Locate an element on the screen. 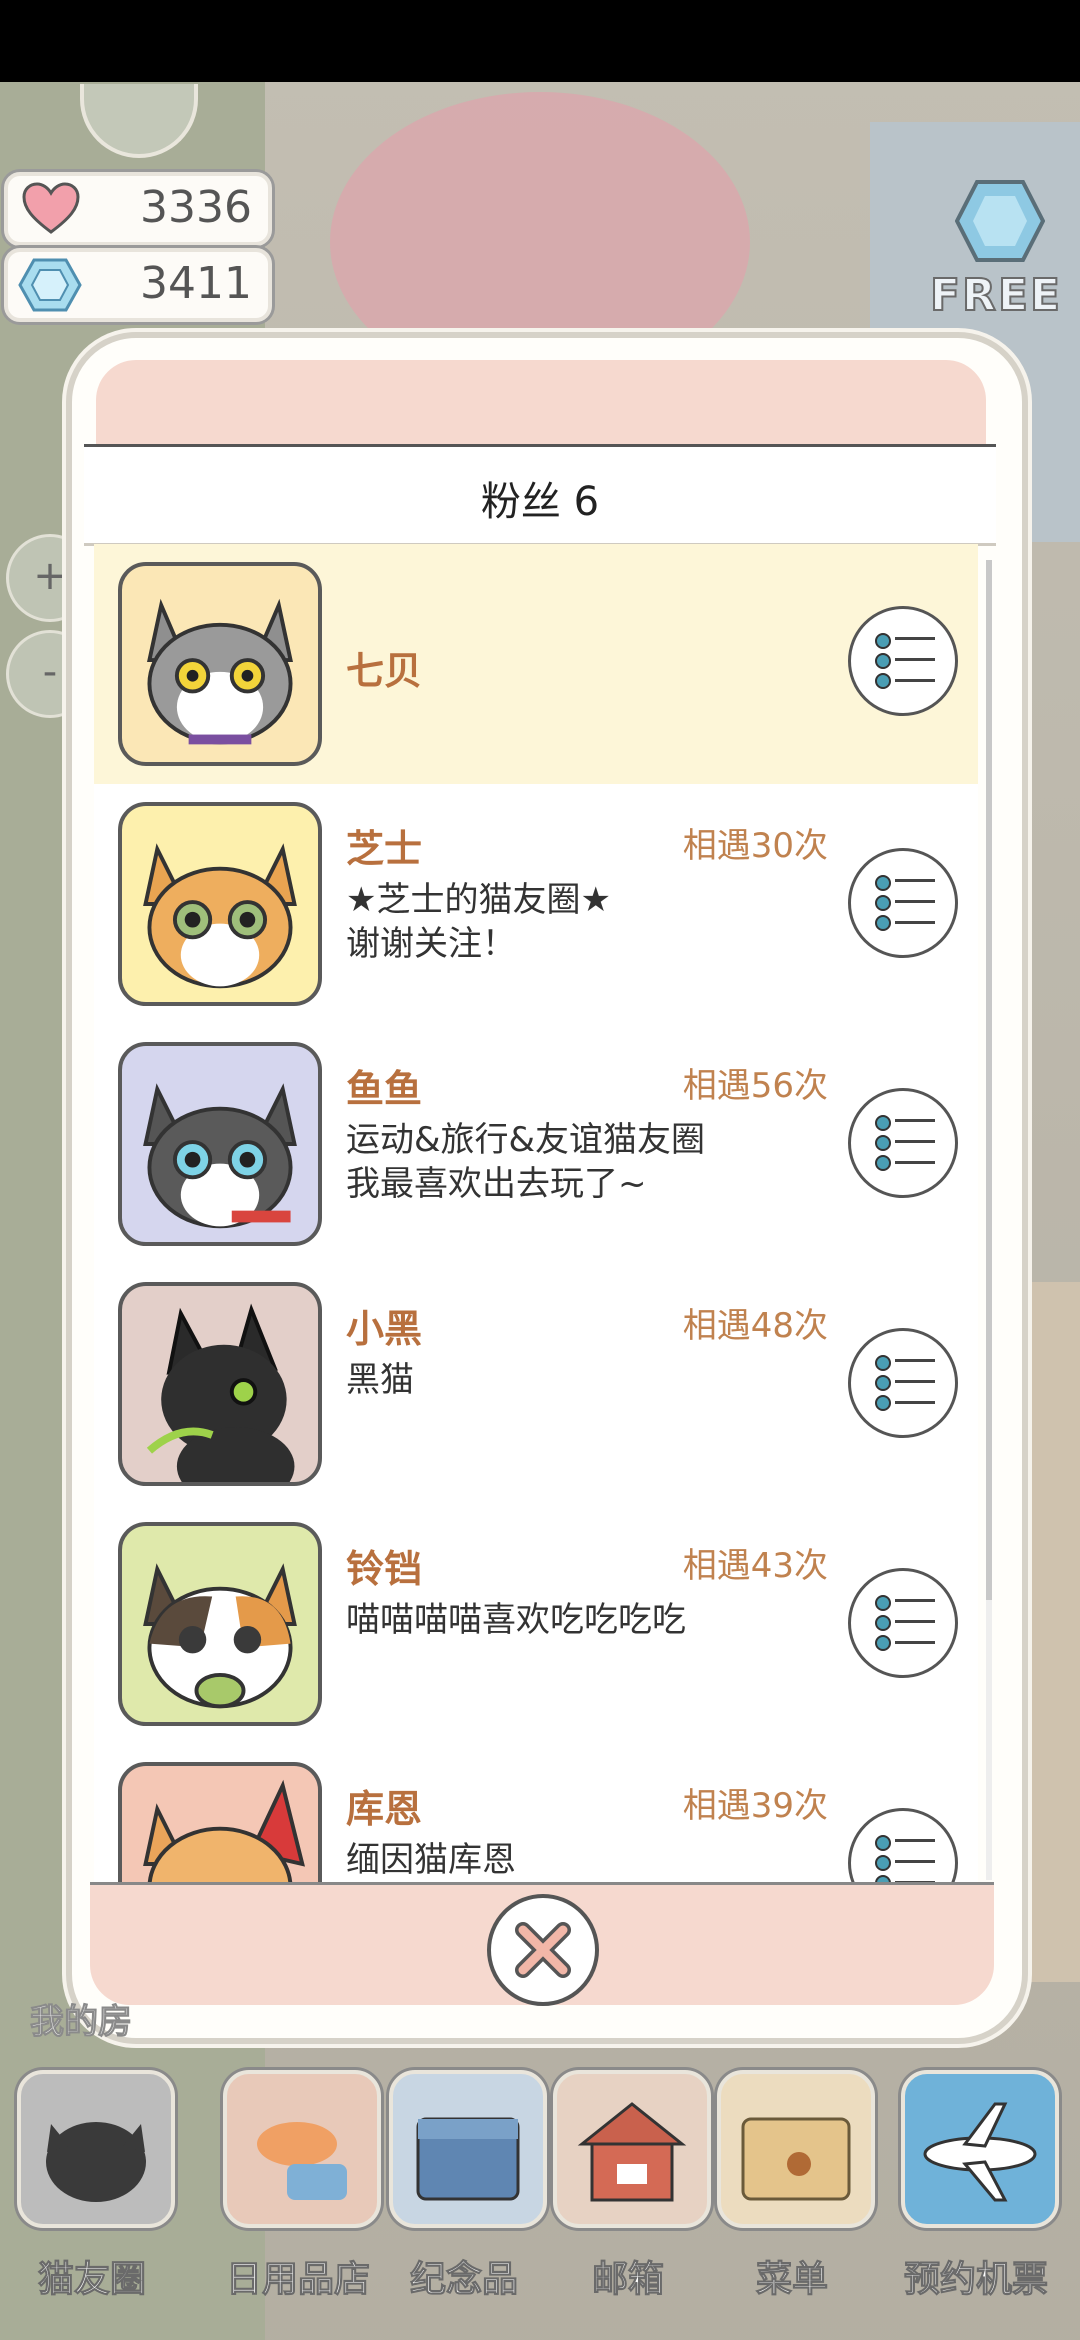  follower-row: 七贝 is located at coordinates (536, 665).